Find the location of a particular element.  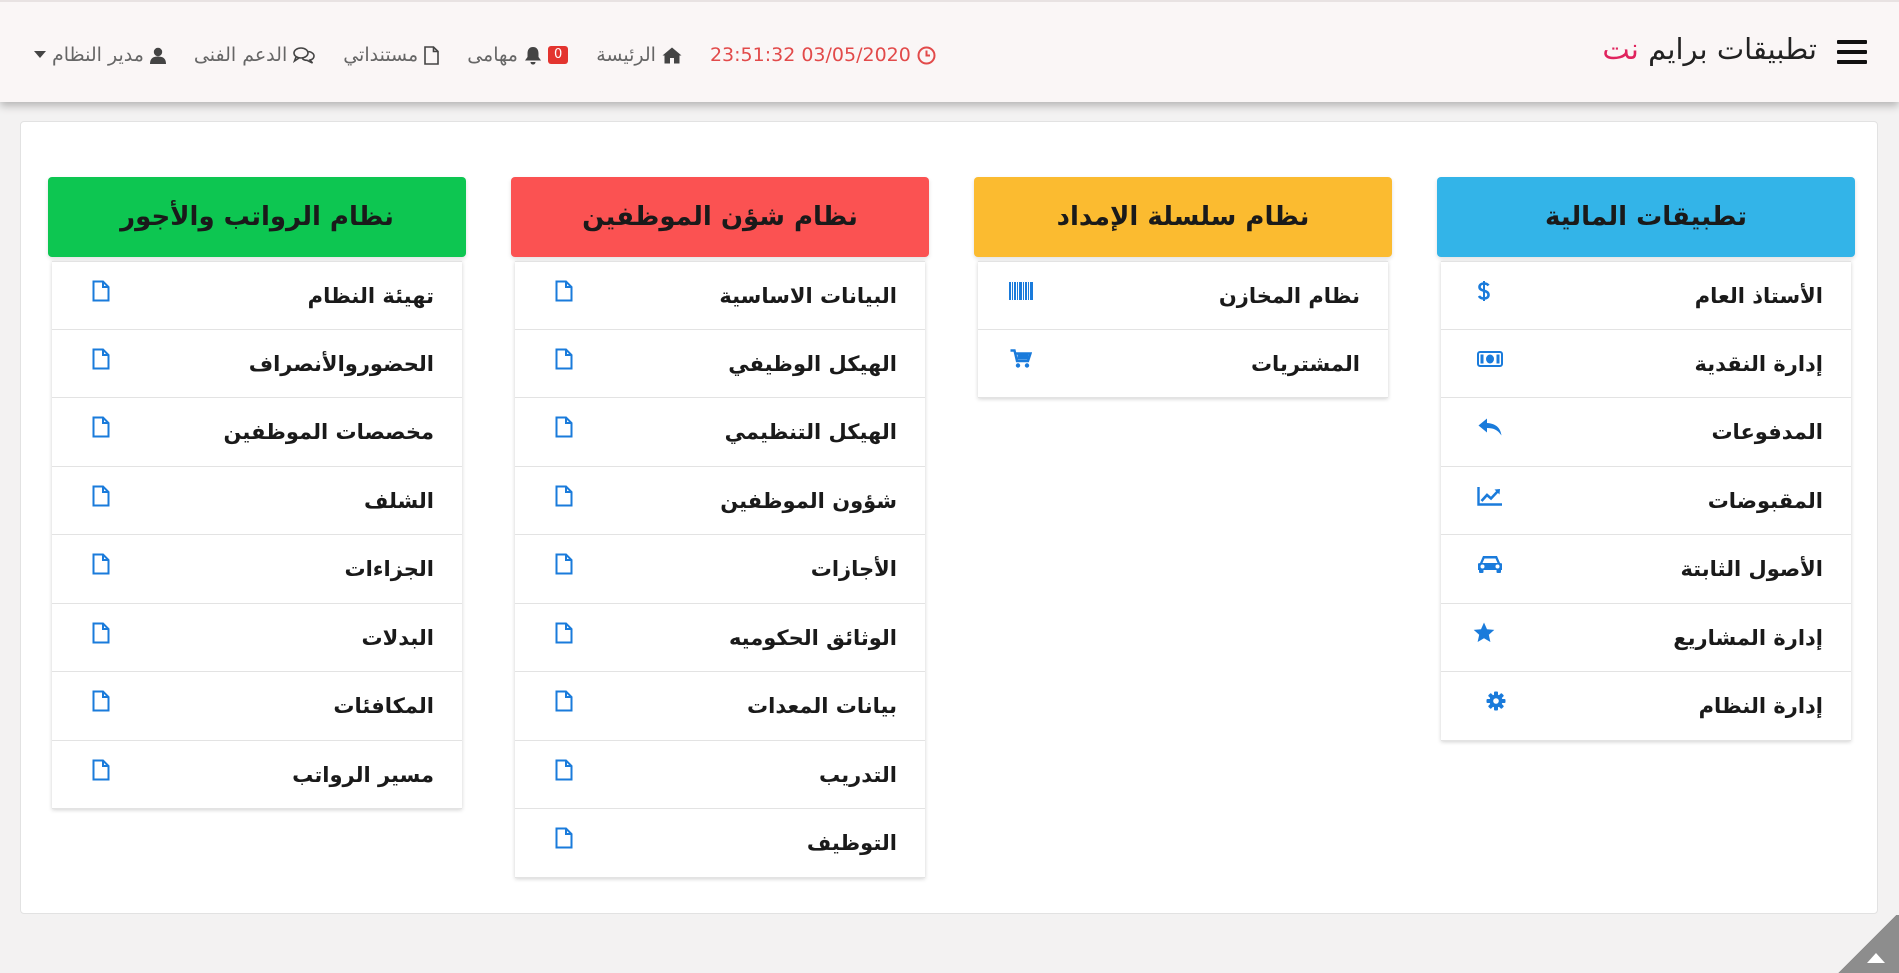

column-header: نظام شؤن الموظفين is located at coordinates (720, 217).